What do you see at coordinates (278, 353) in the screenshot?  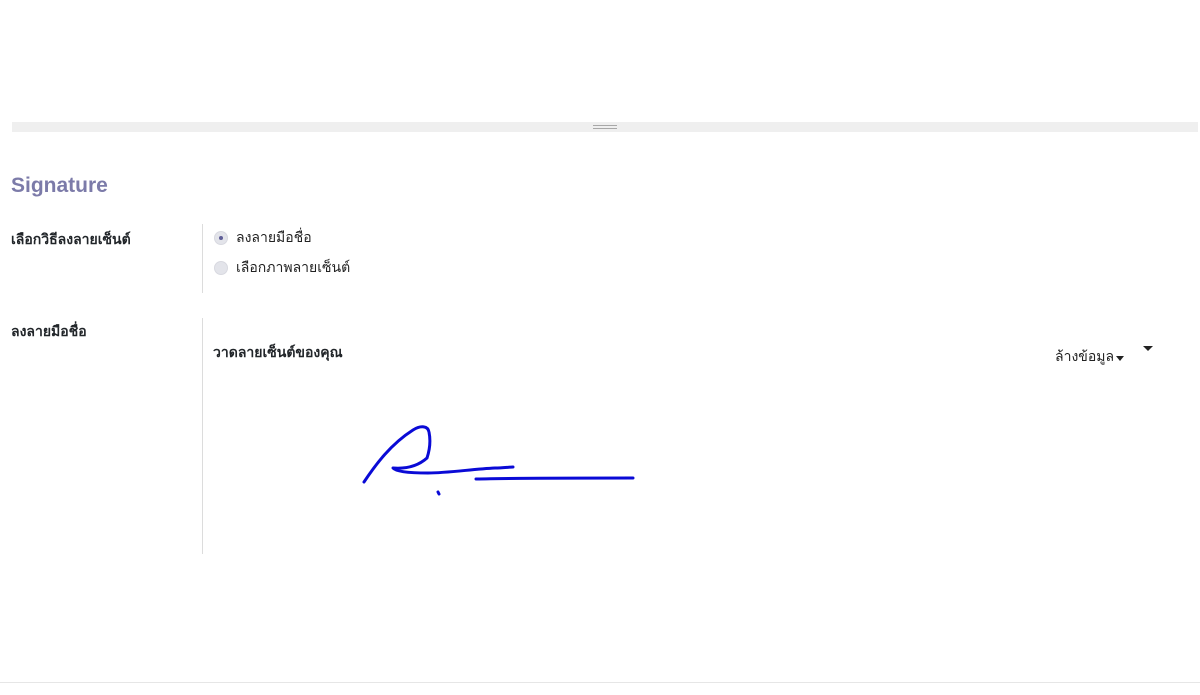 I see `signature-canvas-title: วาดลายเซ็นต์ของคุณ` at bounding box center [278, 353].